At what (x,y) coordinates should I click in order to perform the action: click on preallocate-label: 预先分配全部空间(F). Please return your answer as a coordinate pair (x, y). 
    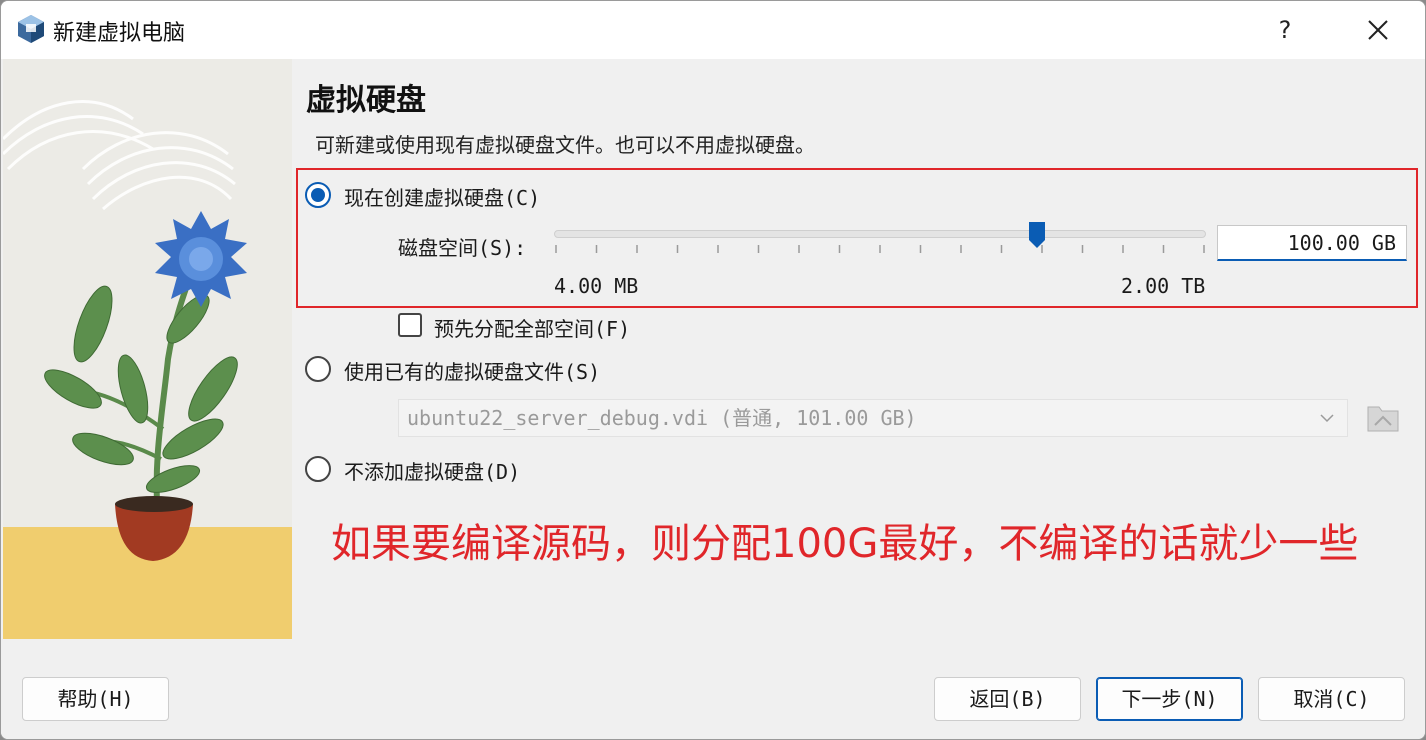
    Looking at the image, I should click on (532, 327).